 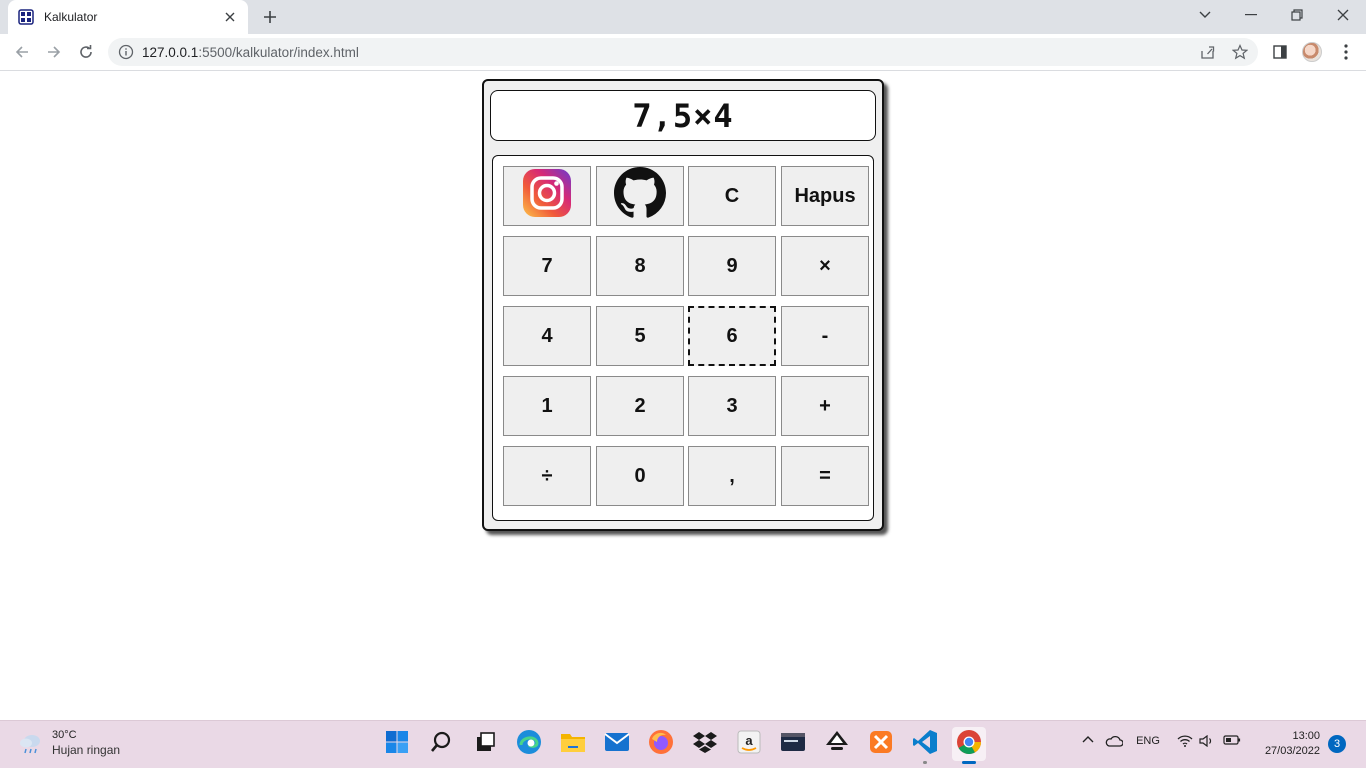 I want to click on start-button, so click(x=397, y=744).